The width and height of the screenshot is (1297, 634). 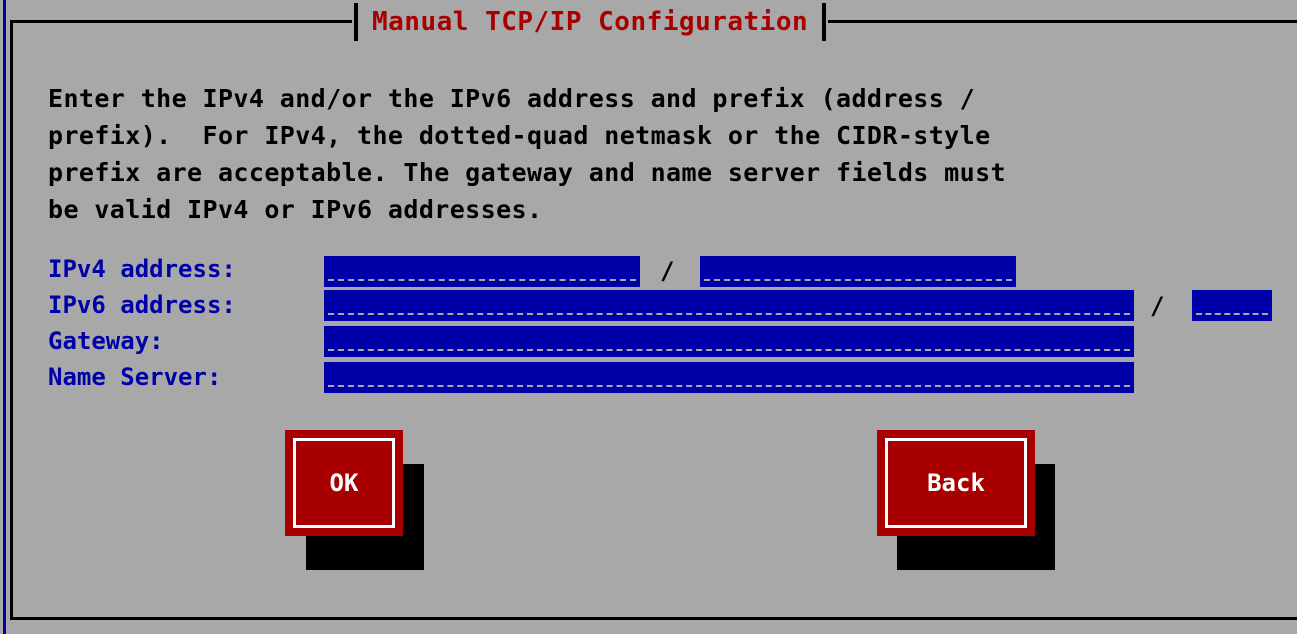 What do you see at coordinates (4, 317) in the screenshot?
I see `left-border-line` at bounding box center [4, 317].